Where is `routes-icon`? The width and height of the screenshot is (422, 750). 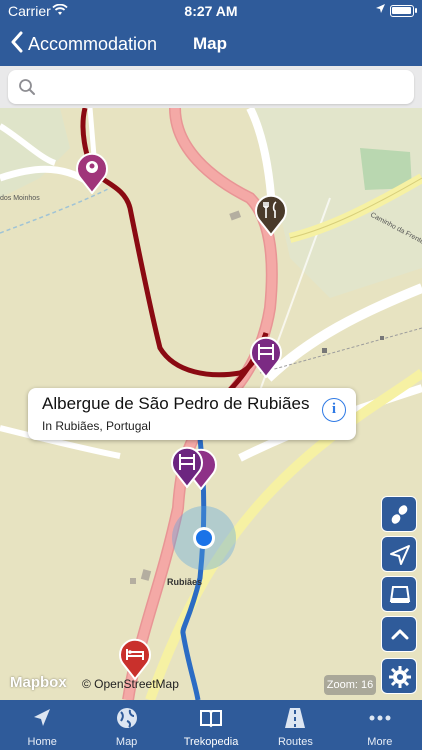
routes-icon is located at coordinates (295, 718).